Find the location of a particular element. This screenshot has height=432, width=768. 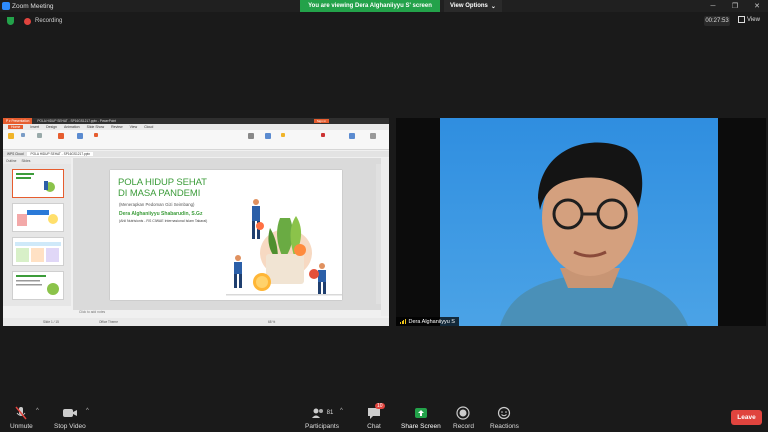

record-icon is located at coordinates (463, 413).